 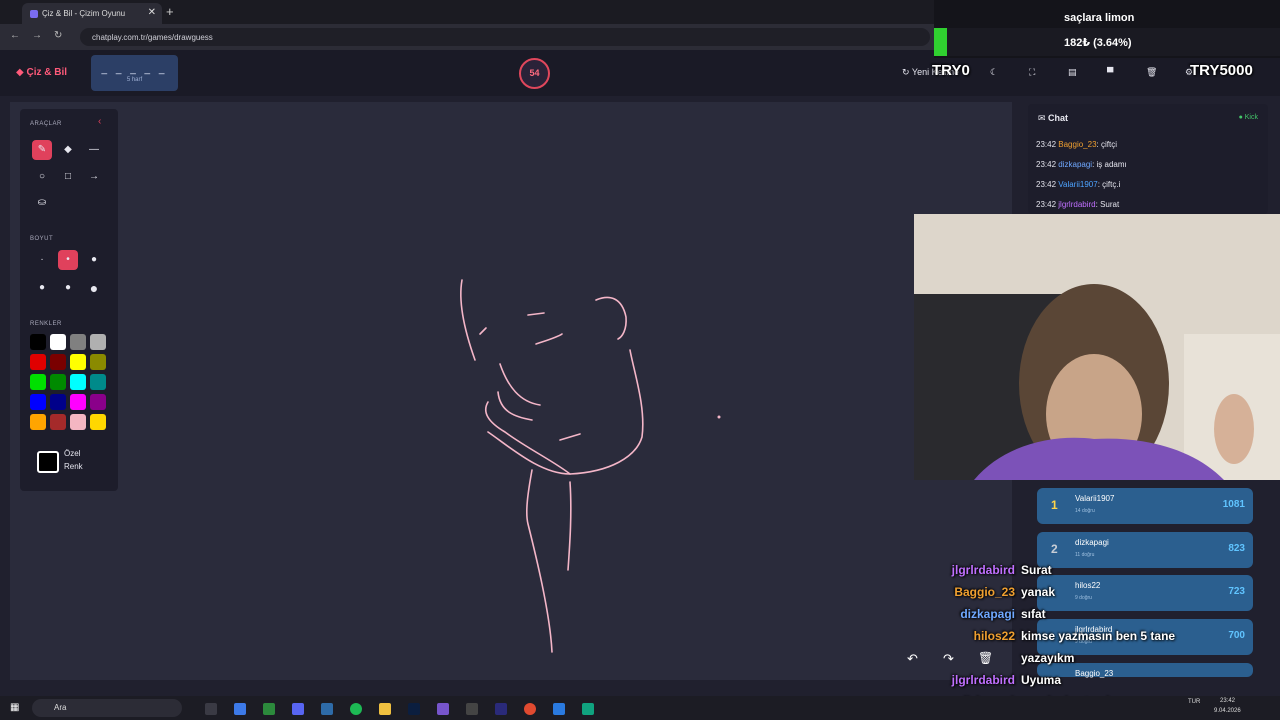 What do you see at coordinates (94, 288) in the screenshot?
I see `size-xxl: ●` at bounding box center [94, 288].